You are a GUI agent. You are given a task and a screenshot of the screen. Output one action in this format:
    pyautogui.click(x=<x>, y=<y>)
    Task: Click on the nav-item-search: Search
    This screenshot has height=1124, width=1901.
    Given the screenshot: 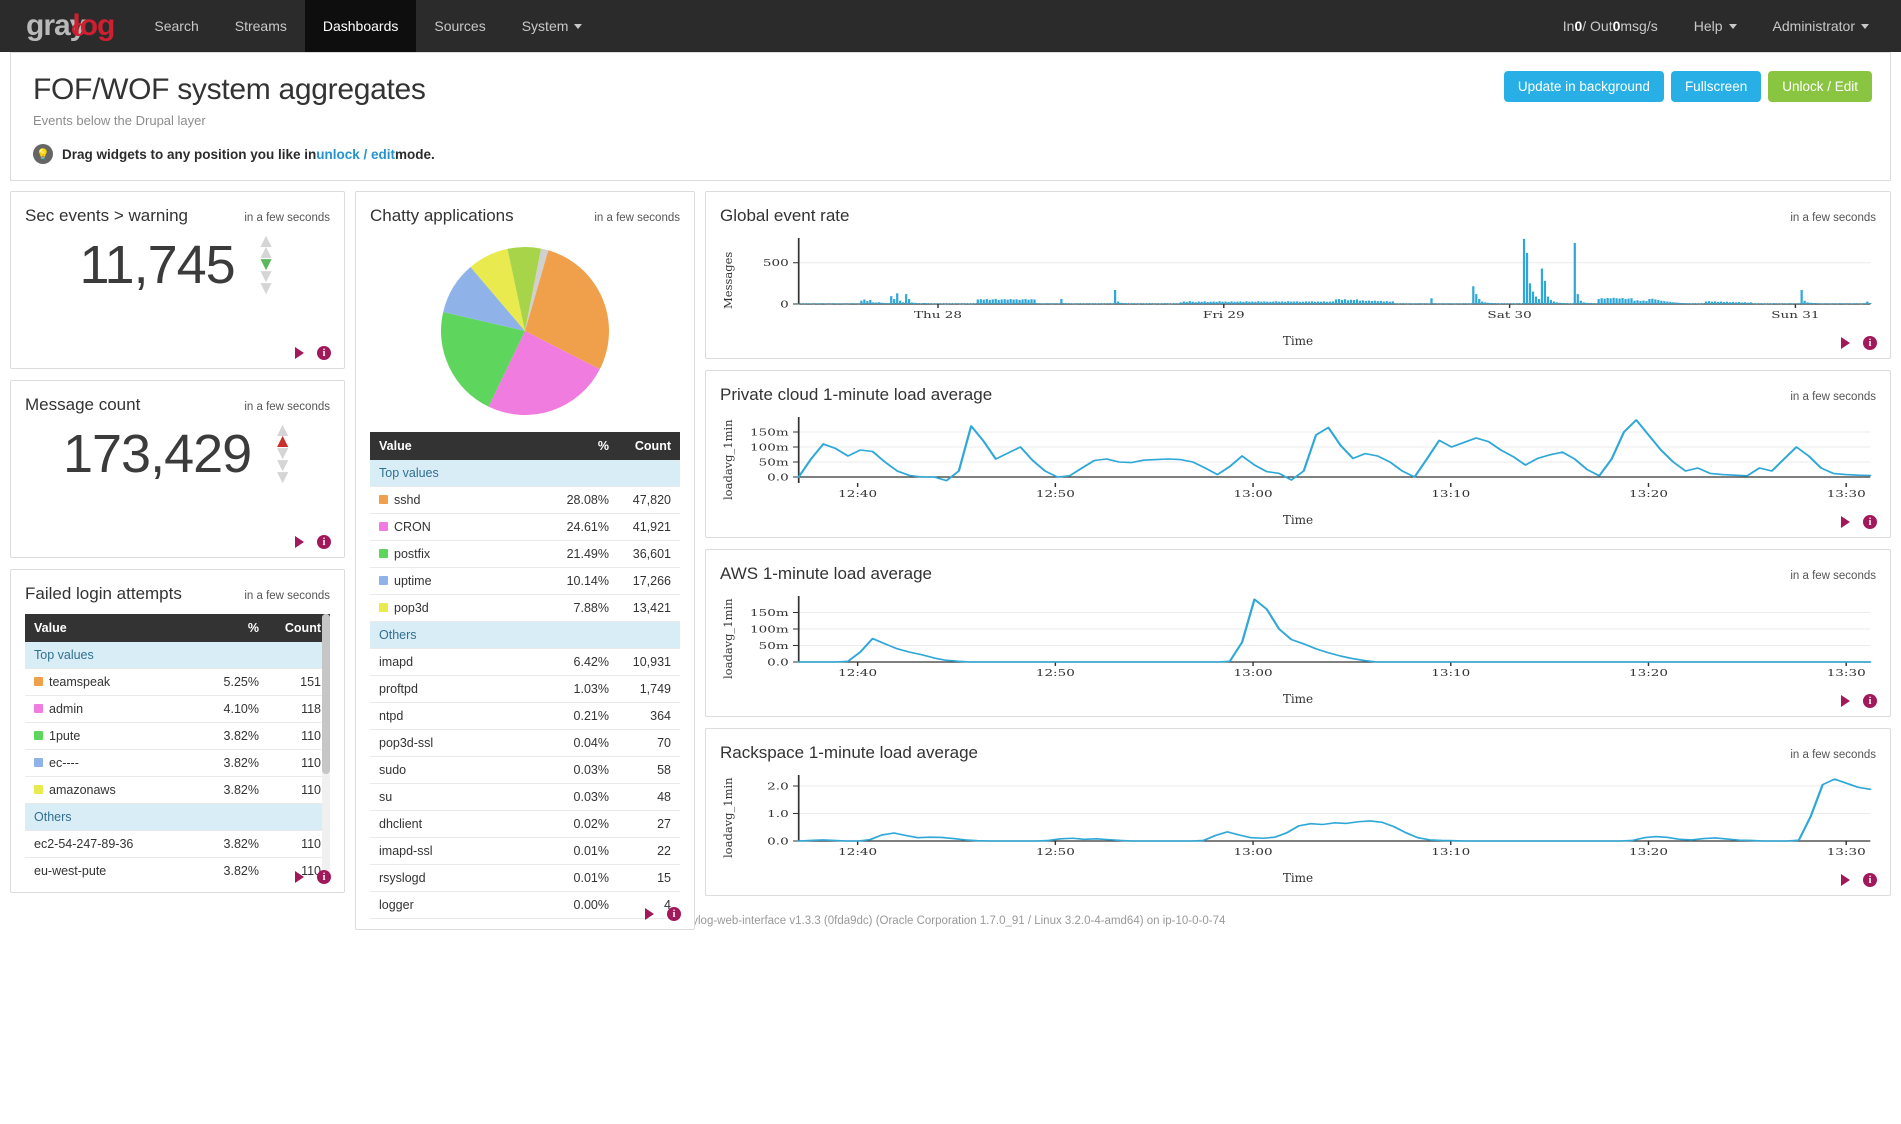 What is the action you would take?
    pyautogui.click(x=176, y=26)
    